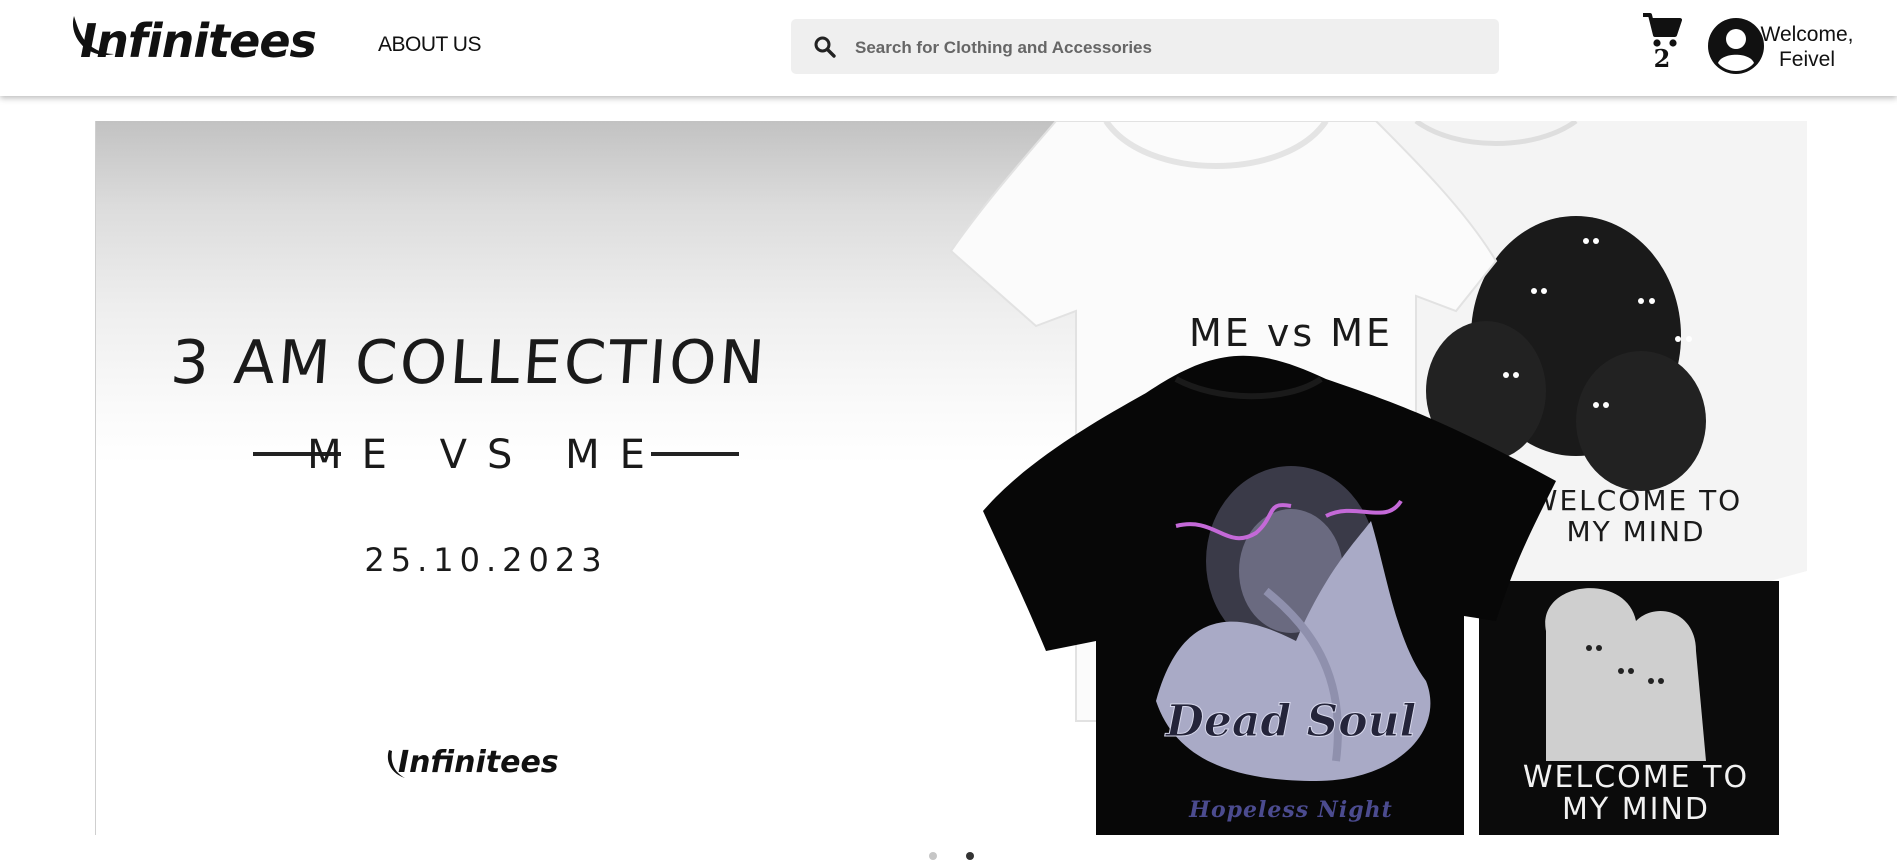 The image size is (1897, 863). I want to click on welcome-print-4: MY MIND, so click(1636, 809).